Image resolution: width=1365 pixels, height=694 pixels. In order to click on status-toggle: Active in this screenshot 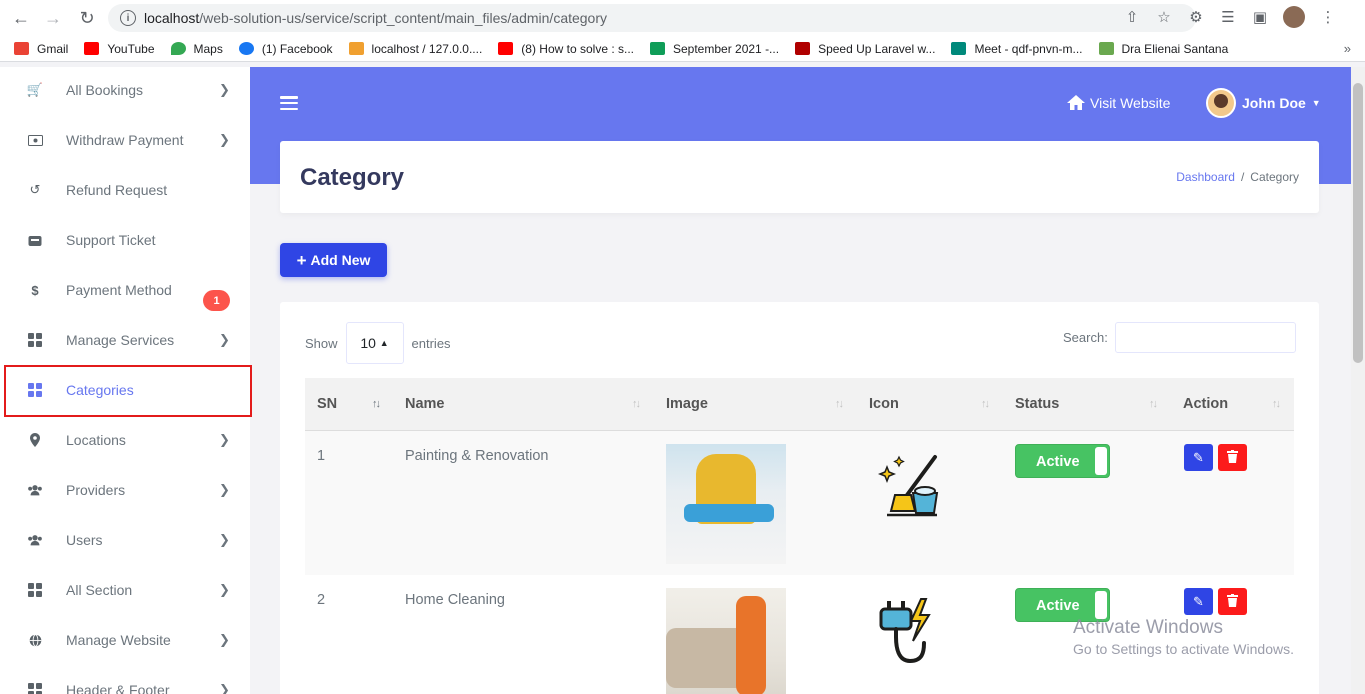, I will do `click(1062, 461)`.